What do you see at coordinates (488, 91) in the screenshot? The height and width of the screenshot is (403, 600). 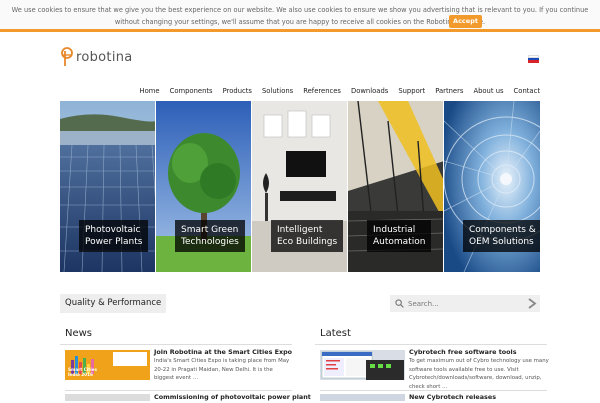 I see `nav-about-us: About us` at bounding box center [488, 91].